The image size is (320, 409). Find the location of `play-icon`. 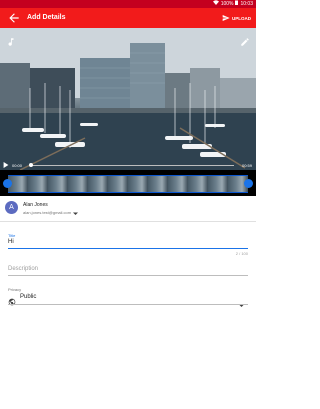

play-icon is located at coordinates (6, 165).